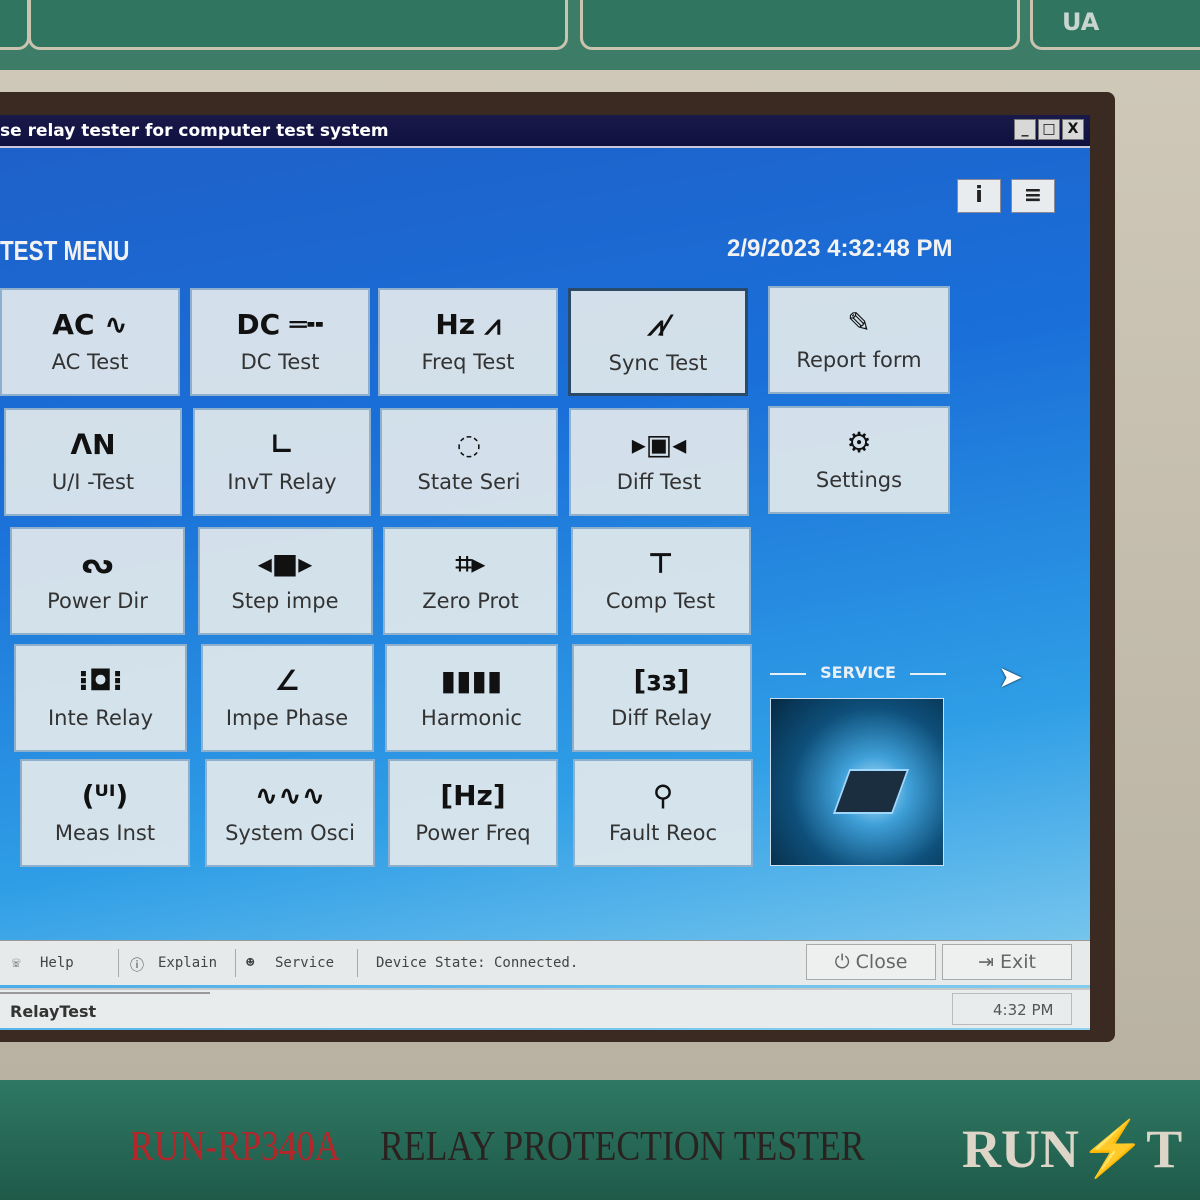  What do you see at coordinates (100, 680) in the screenshot?
I see `relay-icon: ⁝◘⁝` at bounding box center [100, 680].